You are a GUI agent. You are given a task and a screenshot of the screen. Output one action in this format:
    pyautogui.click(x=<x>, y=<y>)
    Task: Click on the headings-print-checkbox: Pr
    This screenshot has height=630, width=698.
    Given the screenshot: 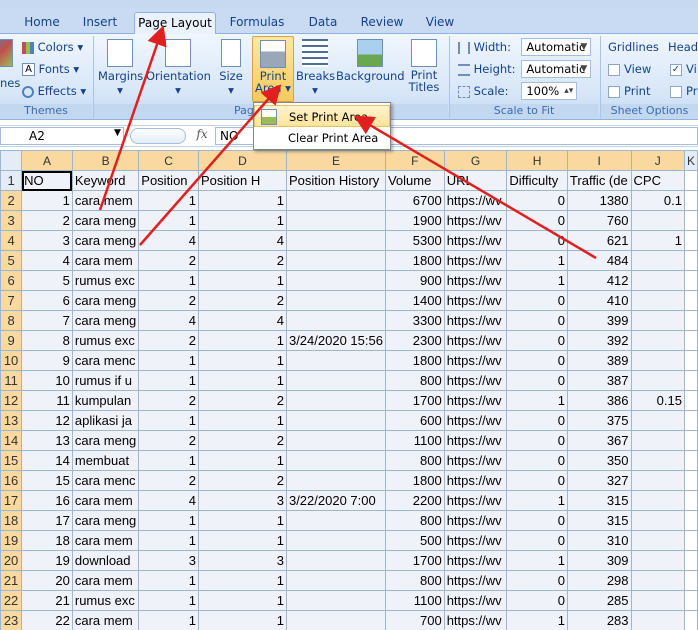 What is the action you would take?
    pyautogui.click(x=683, y=91)
    